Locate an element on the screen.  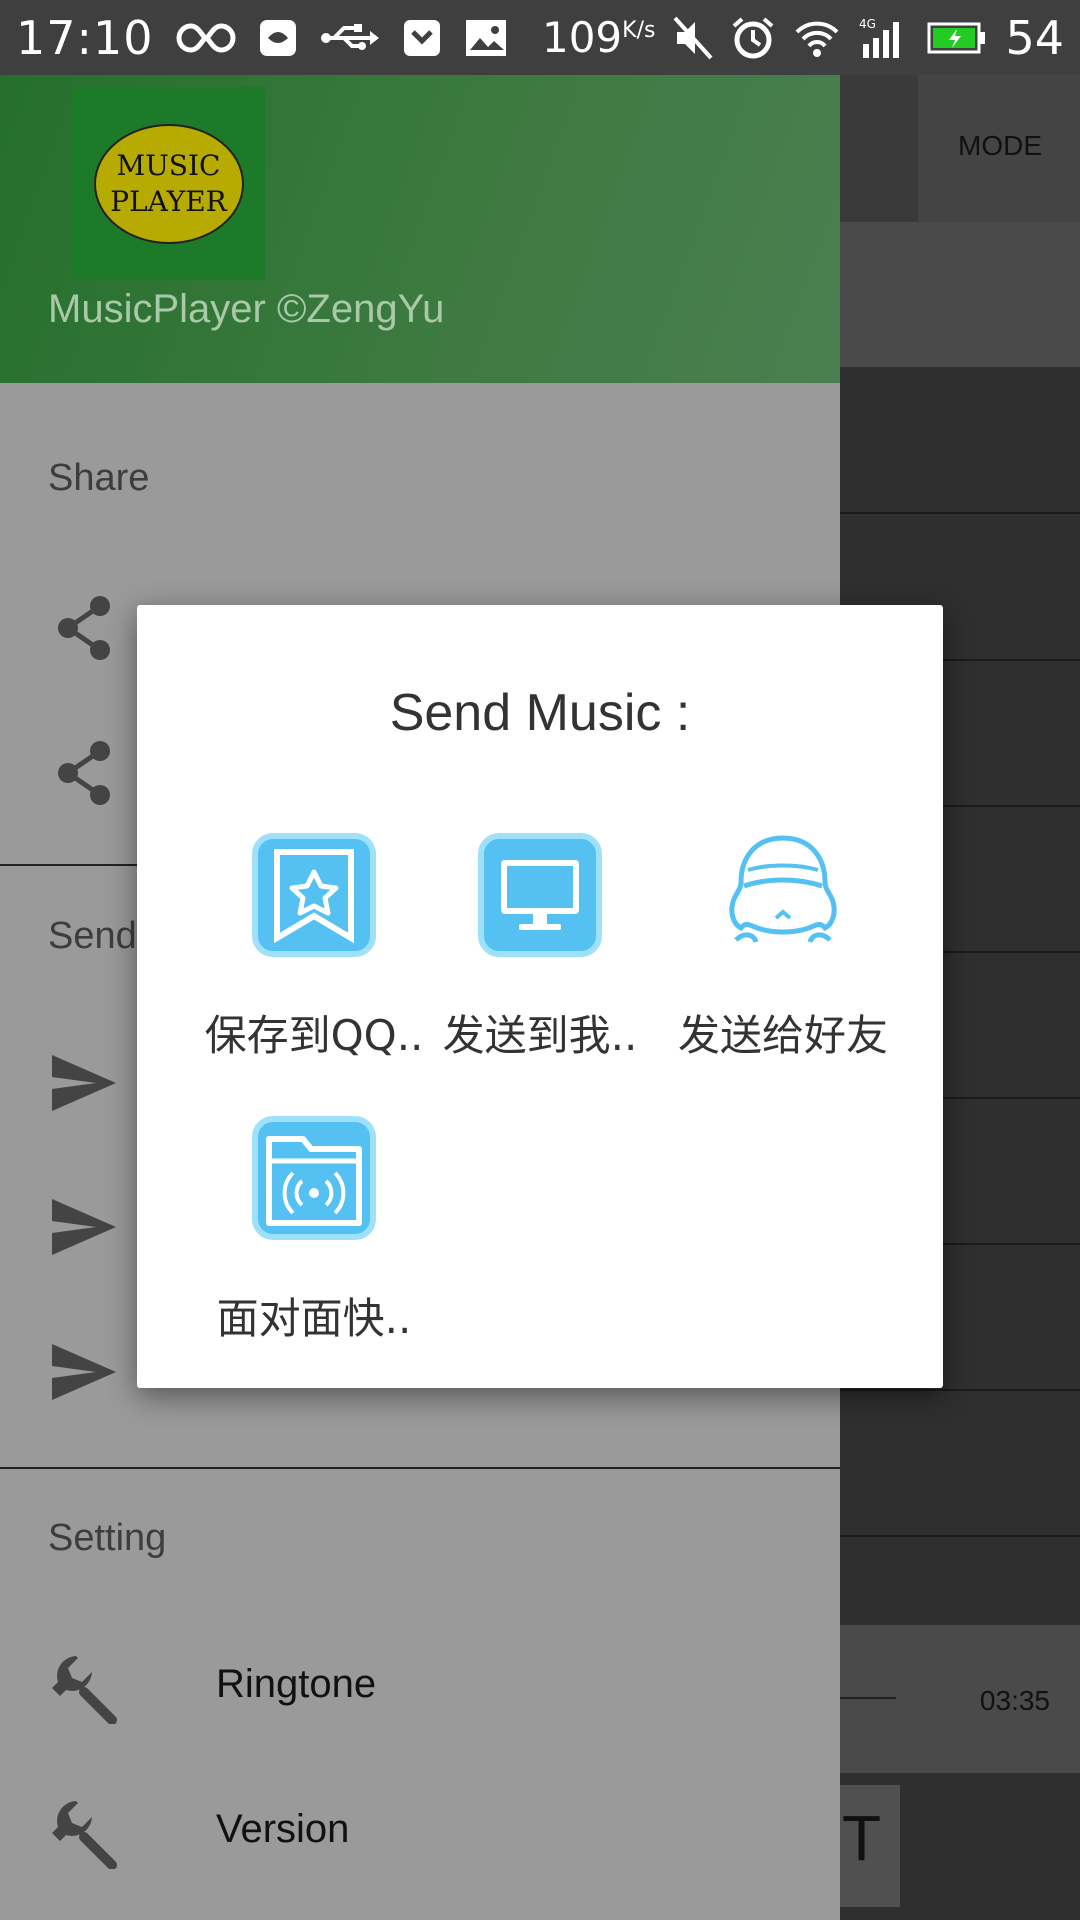
app-notification-icon is located at coordinates (277, 37).